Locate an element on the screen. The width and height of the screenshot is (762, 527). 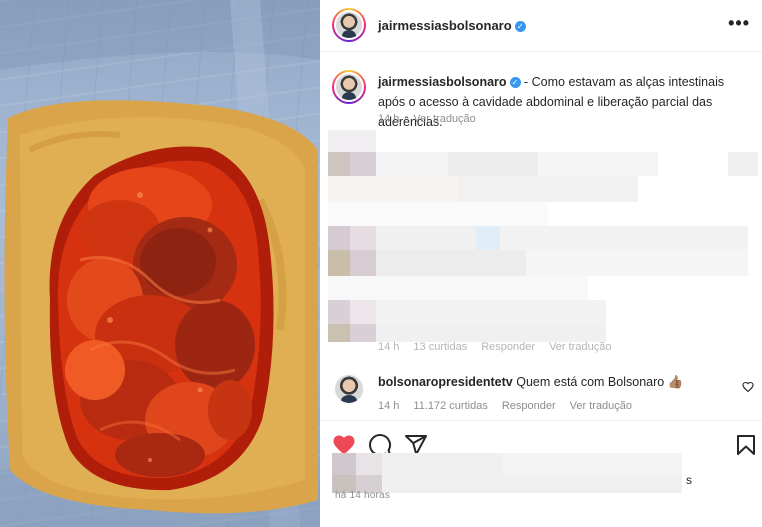
comment-time: 14 h is located at coordinates (389, 406).